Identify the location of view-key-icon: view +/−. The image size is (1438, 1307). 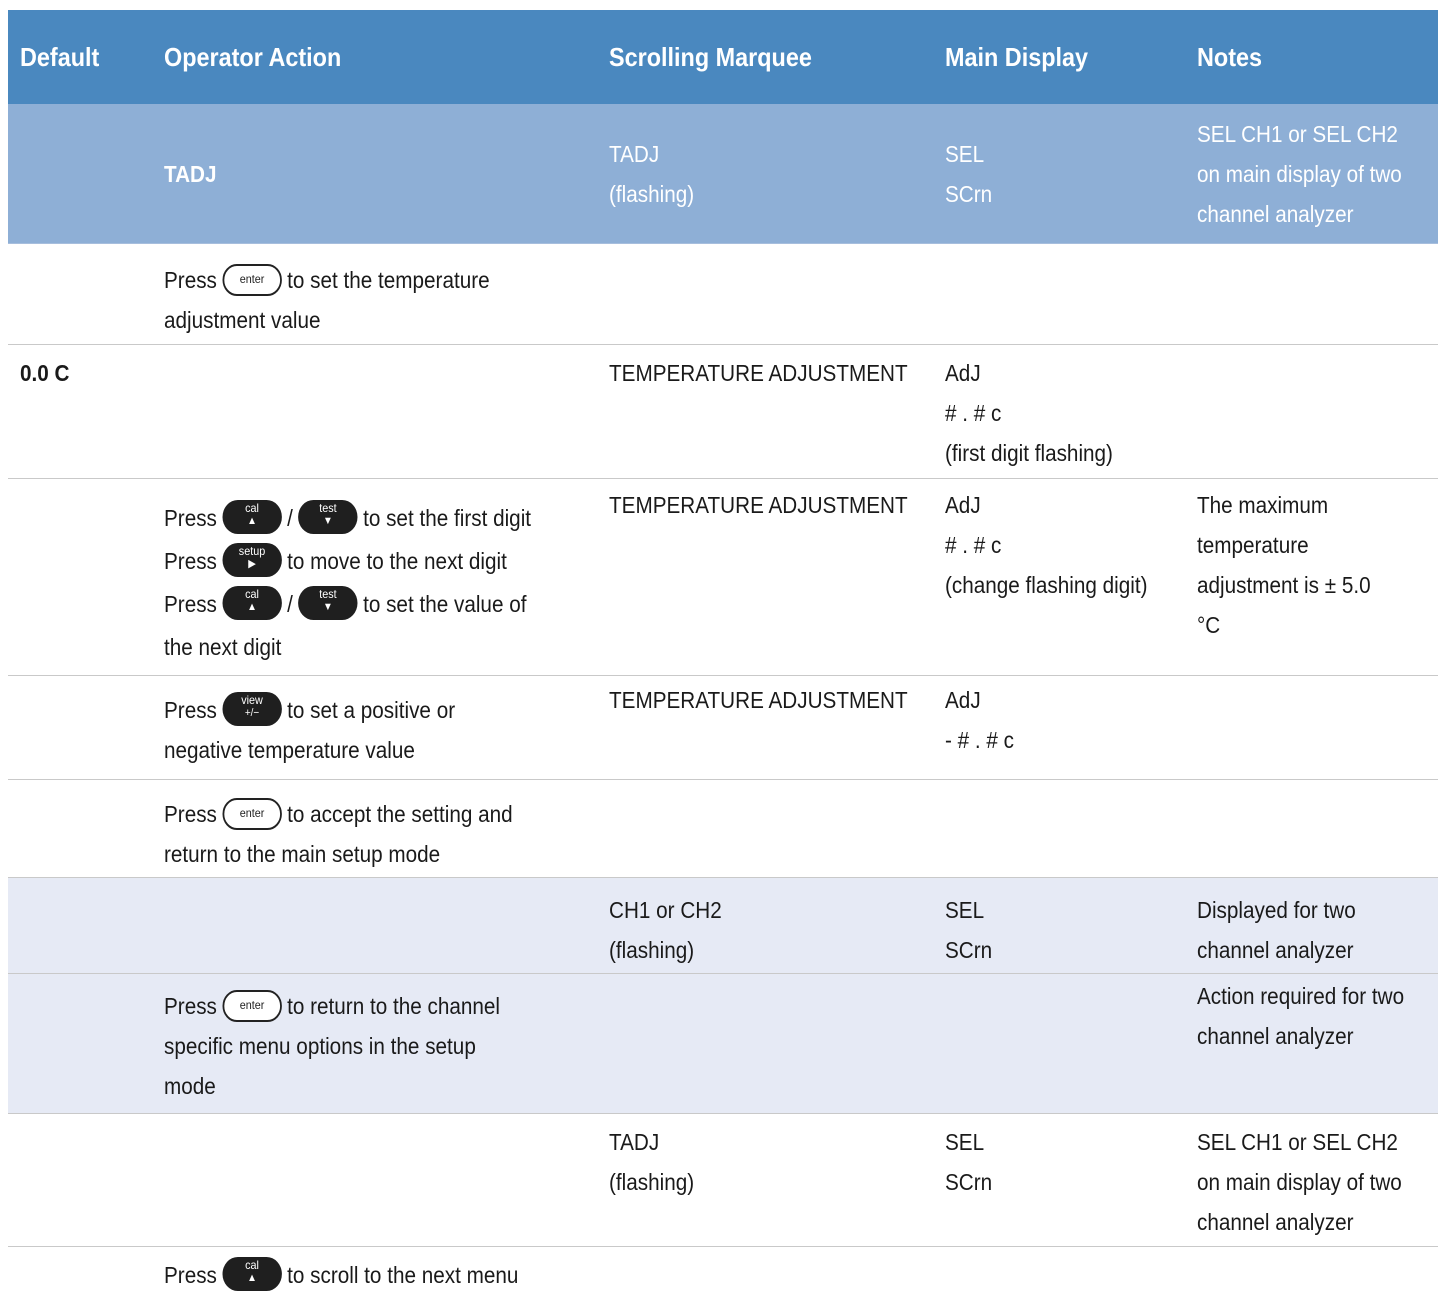
(252, 708).